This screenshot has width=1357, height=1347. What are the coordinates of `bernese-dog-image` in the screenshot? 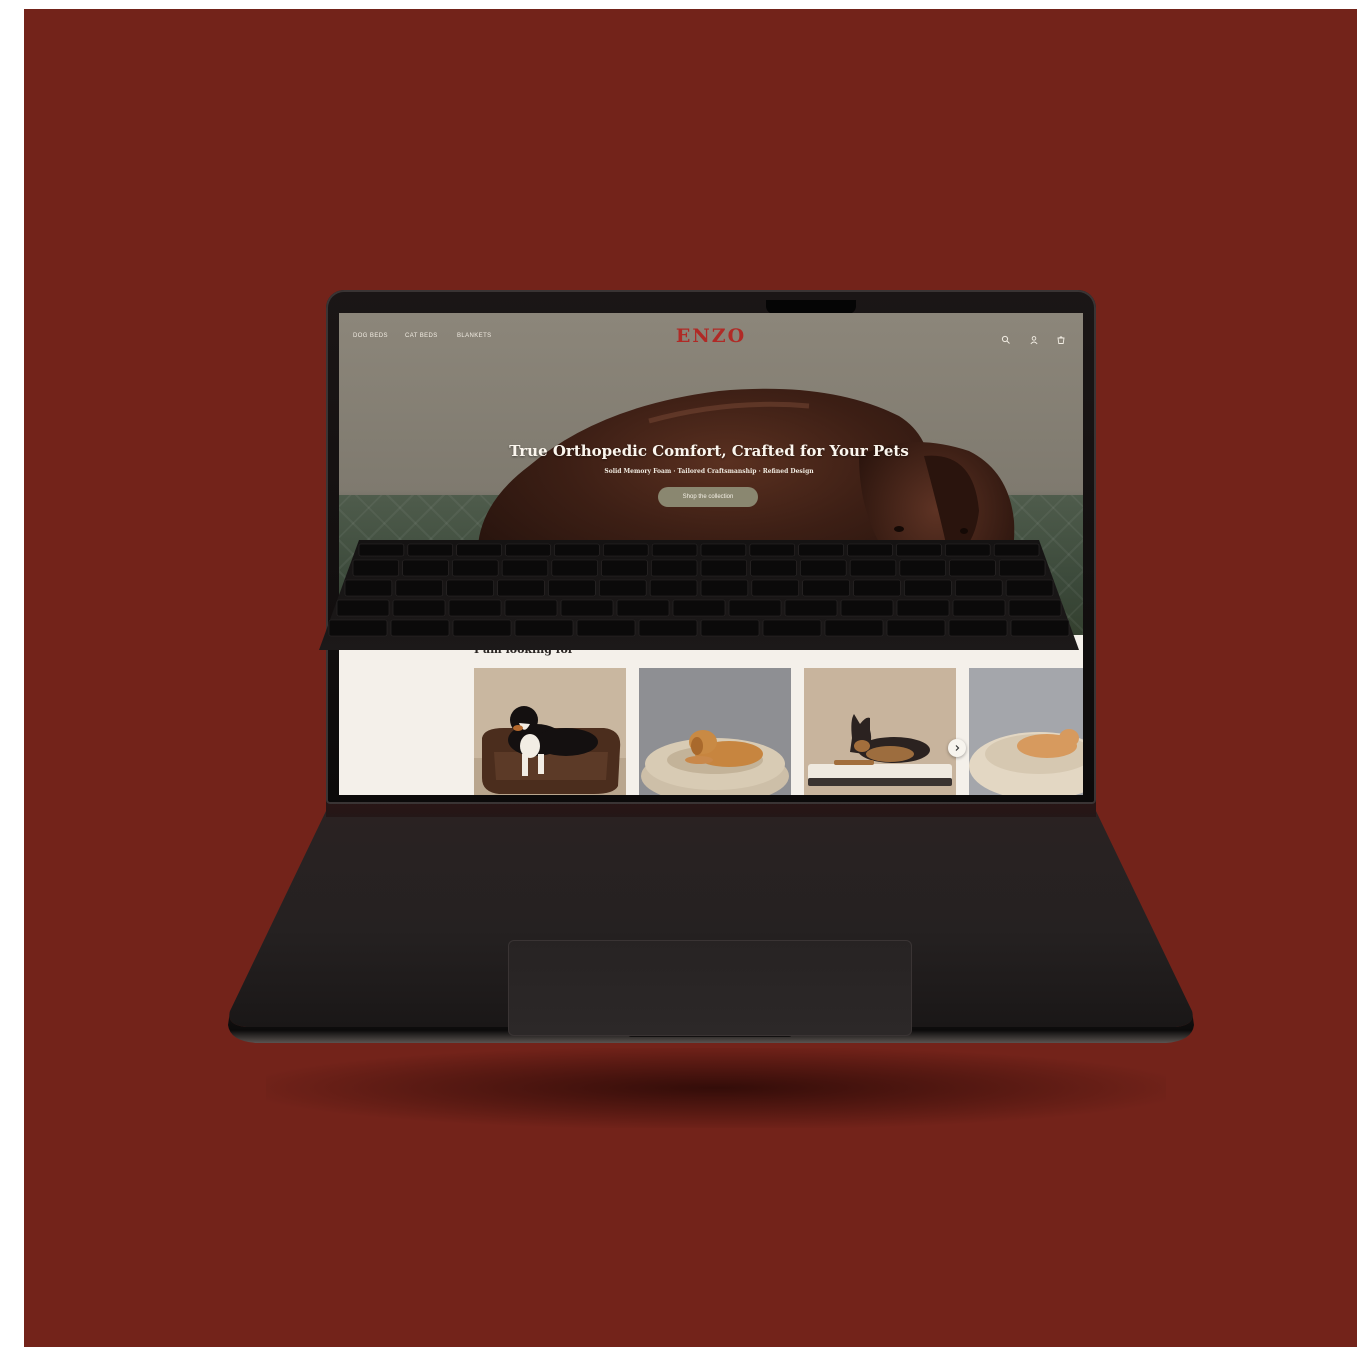 It's located at (550, 731).